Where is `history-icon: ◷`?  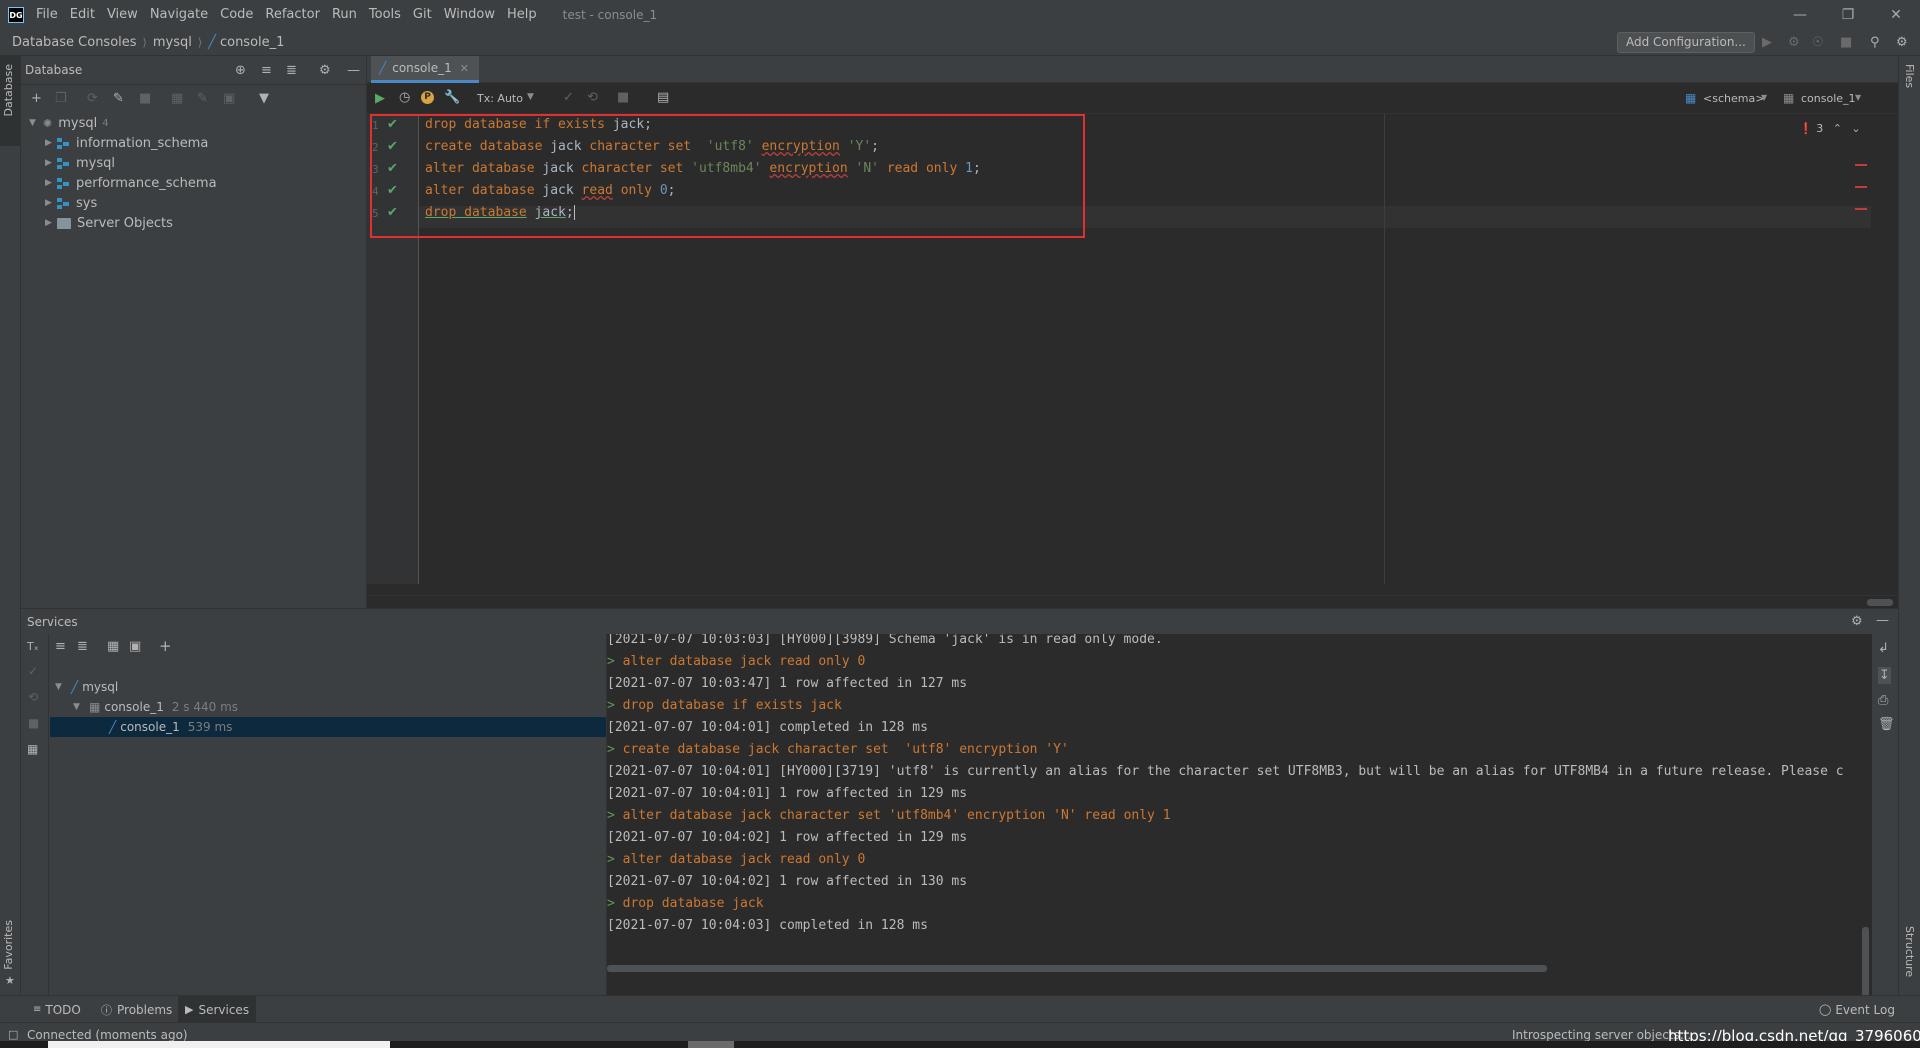 history-icon: ◷ is located at coordinates (404, 97).